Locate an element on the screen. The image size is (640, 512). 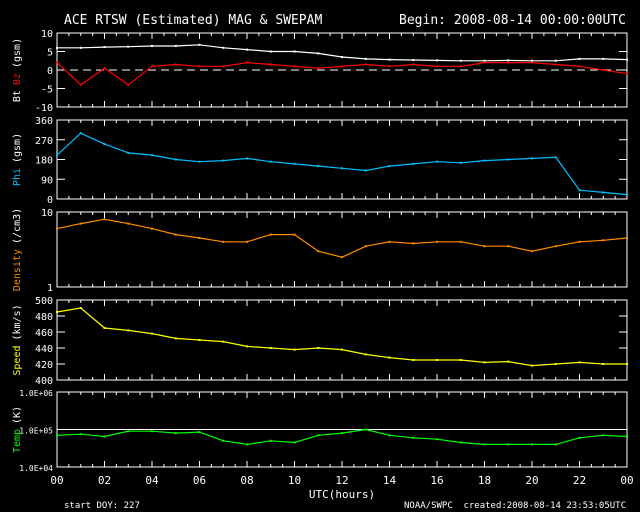
speed-y-label: Speed (km/s) is located at coordinates (17, 339).